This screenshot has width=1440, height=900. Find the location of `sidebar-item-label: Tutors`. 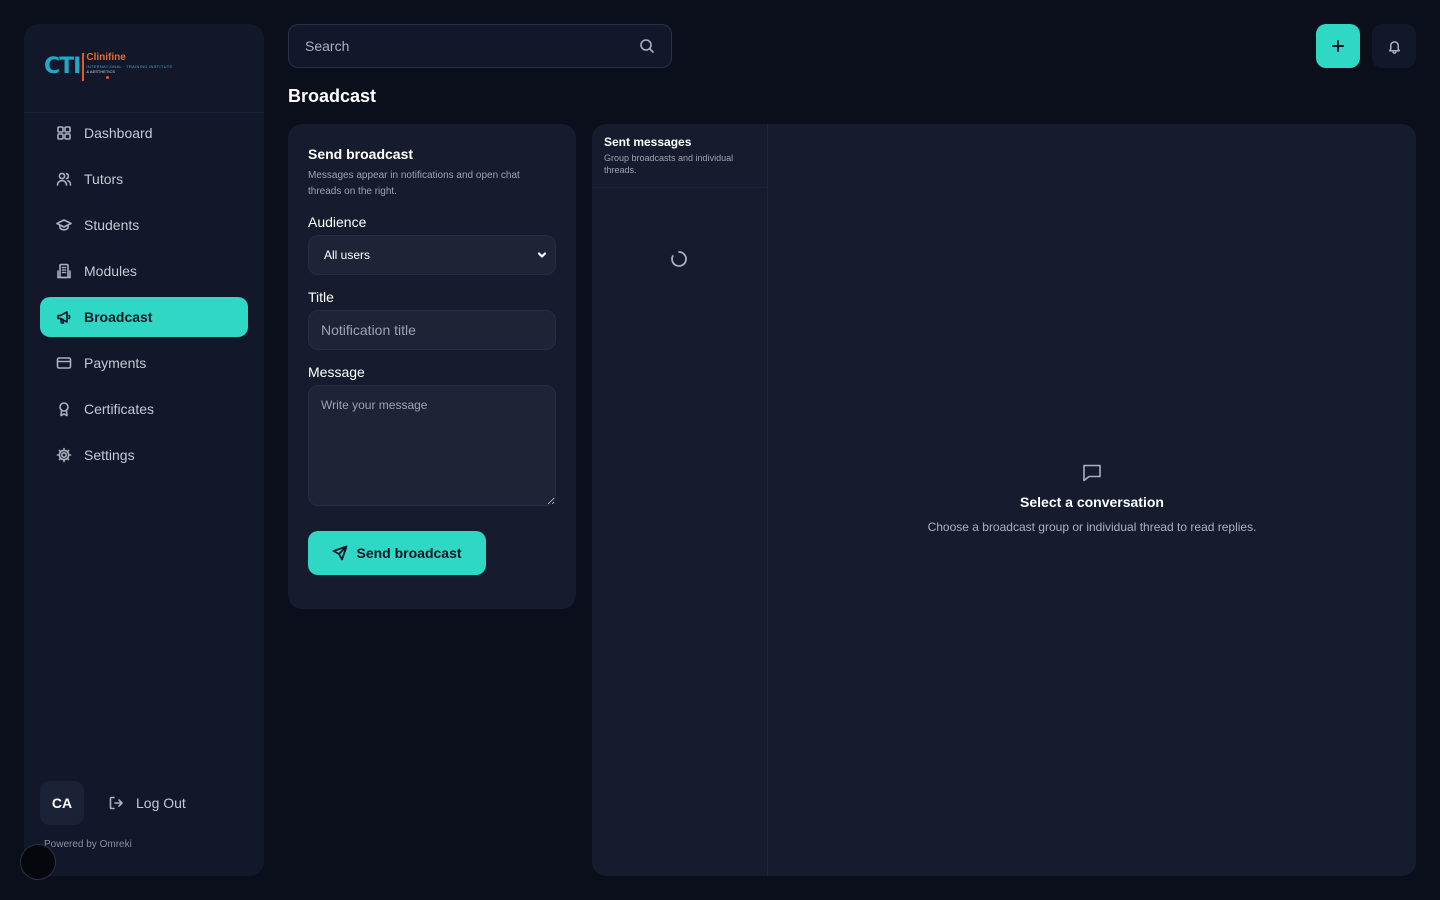

sidebar-item-label: Tutors is located at coordinates (104, 179).